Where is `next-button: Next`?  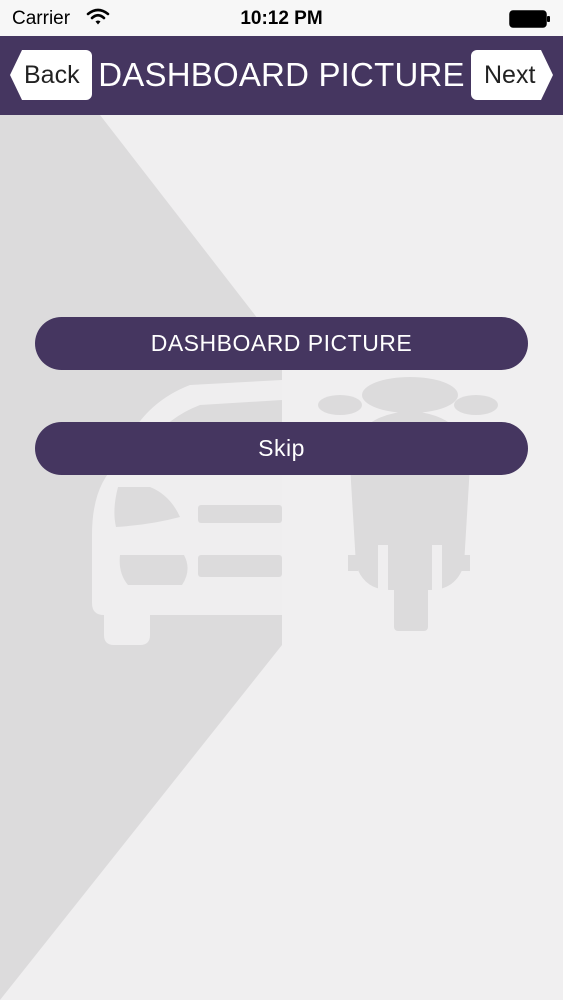 next-button: Next is located at coordinates (512, 75).